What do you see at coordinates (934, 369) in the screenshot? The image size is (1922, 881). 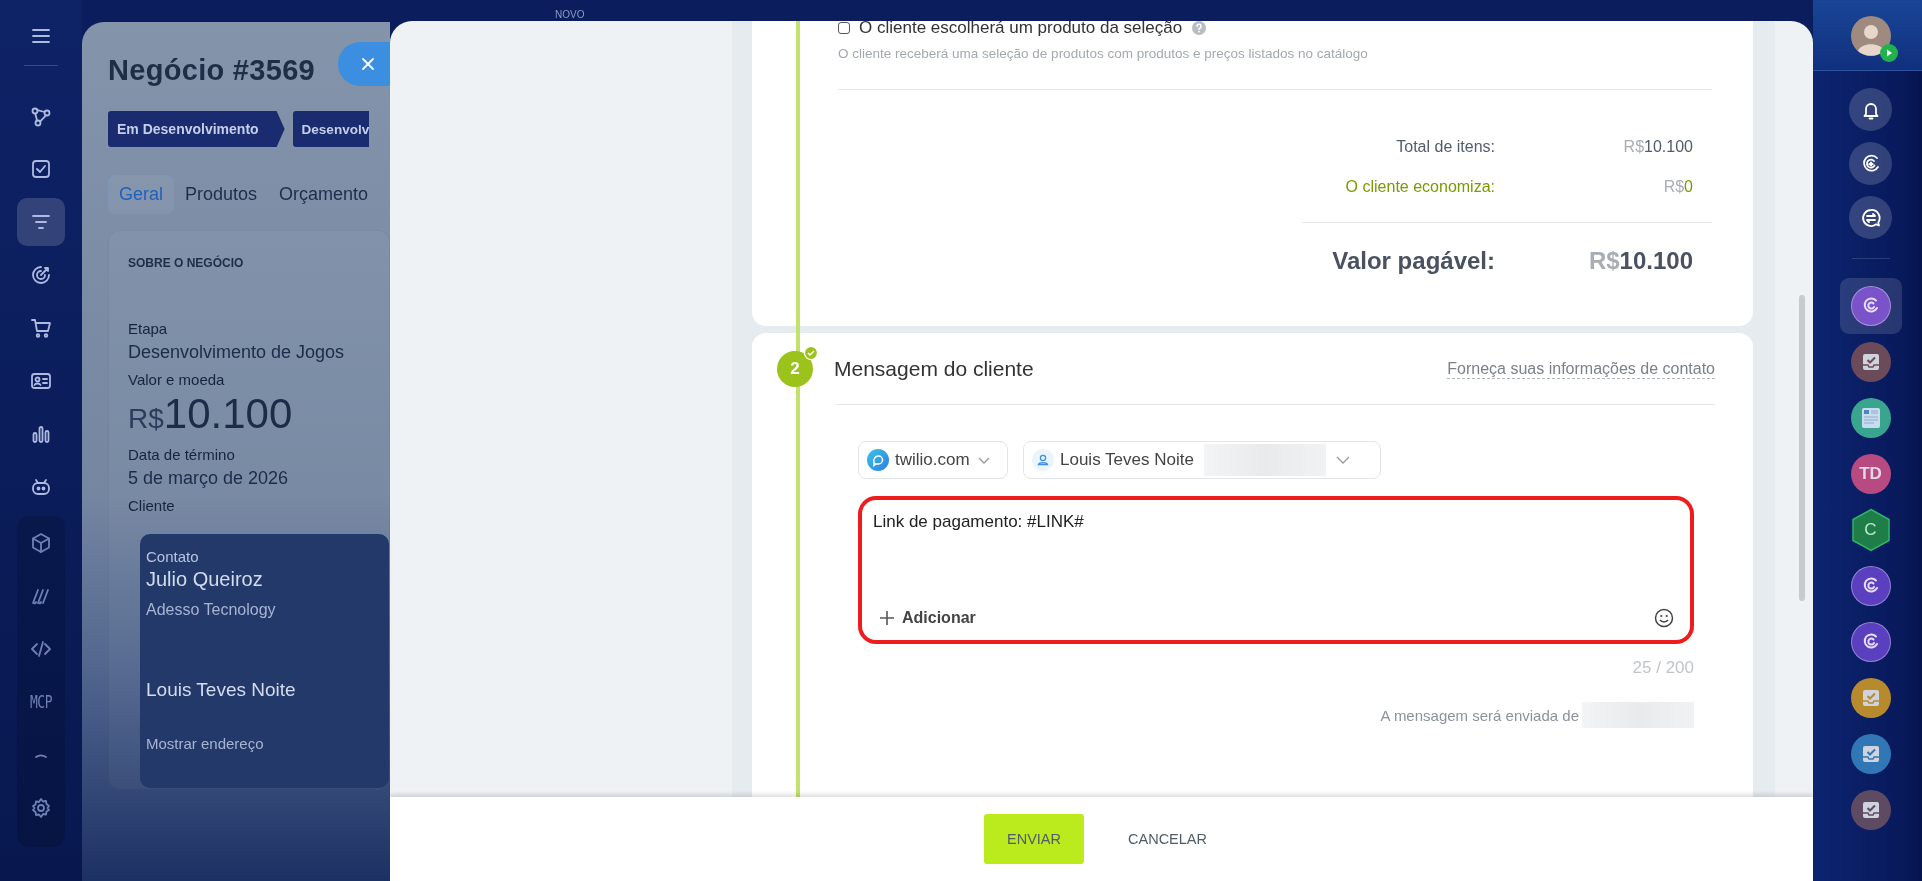 I see `section-title: Mensagem do cliente` at bounding box center [934, 369].